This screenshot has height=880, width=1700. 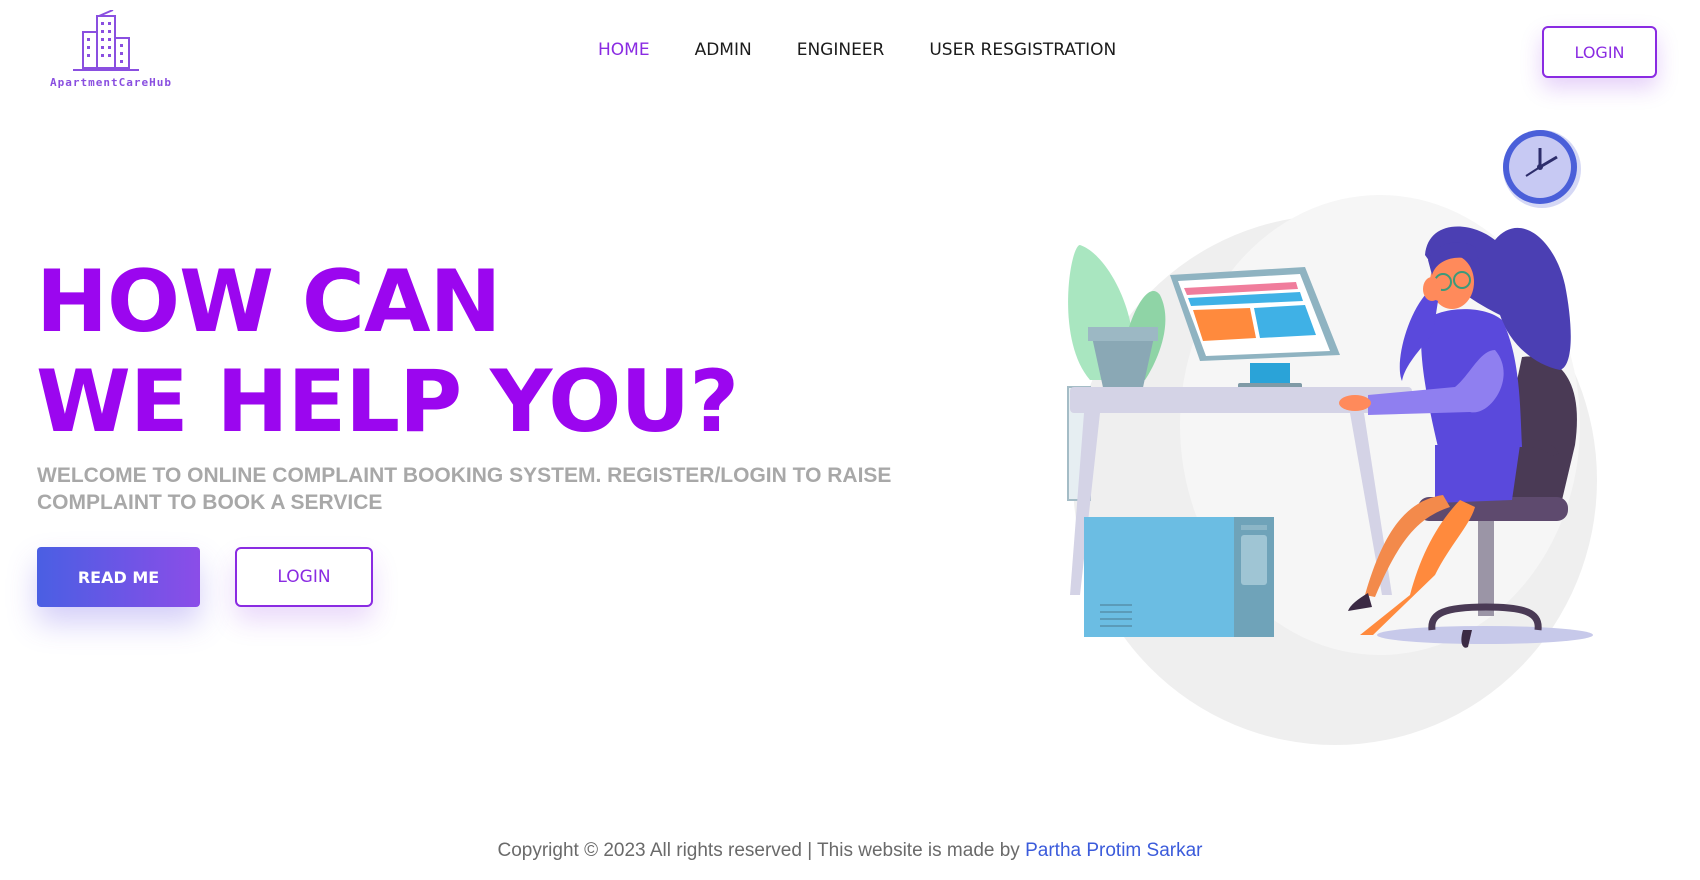 What do you see at coordinates (624, 50) in the screenshot?
I see `nav-home: HOME` at bounding box center [624, 50].